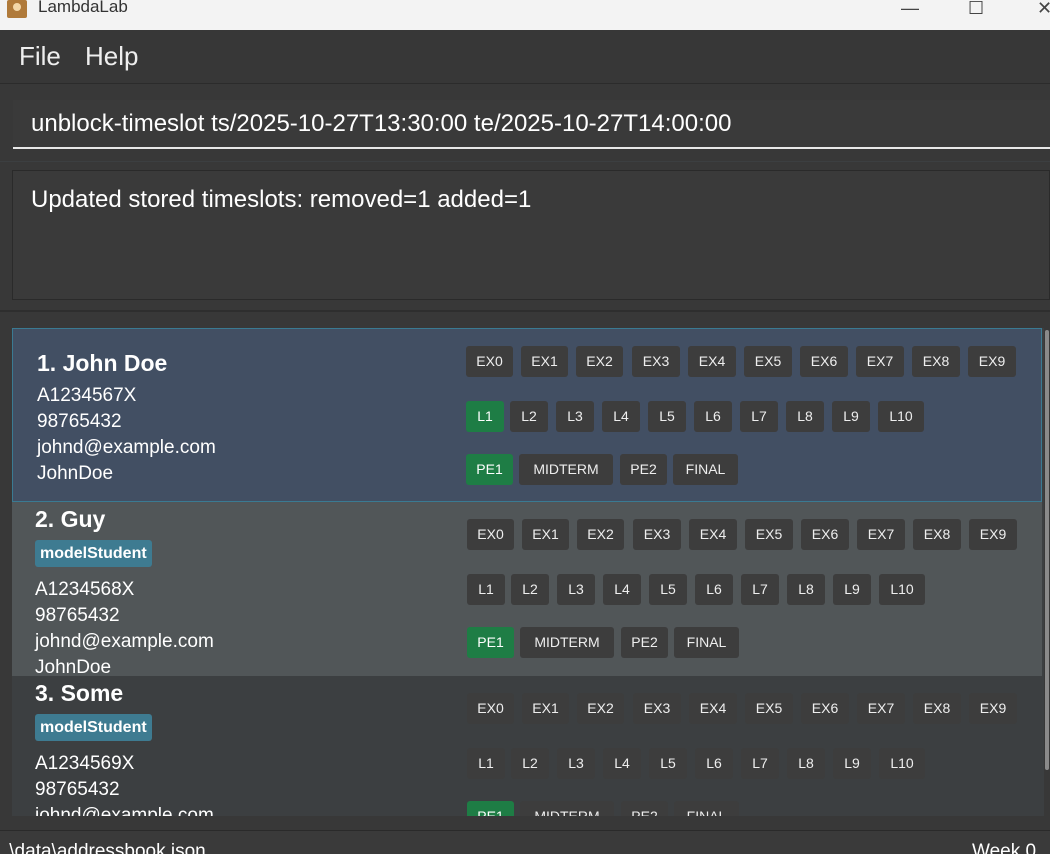  I want to click on save-file-path: .\data\addressbook.json, so click(105, 847).